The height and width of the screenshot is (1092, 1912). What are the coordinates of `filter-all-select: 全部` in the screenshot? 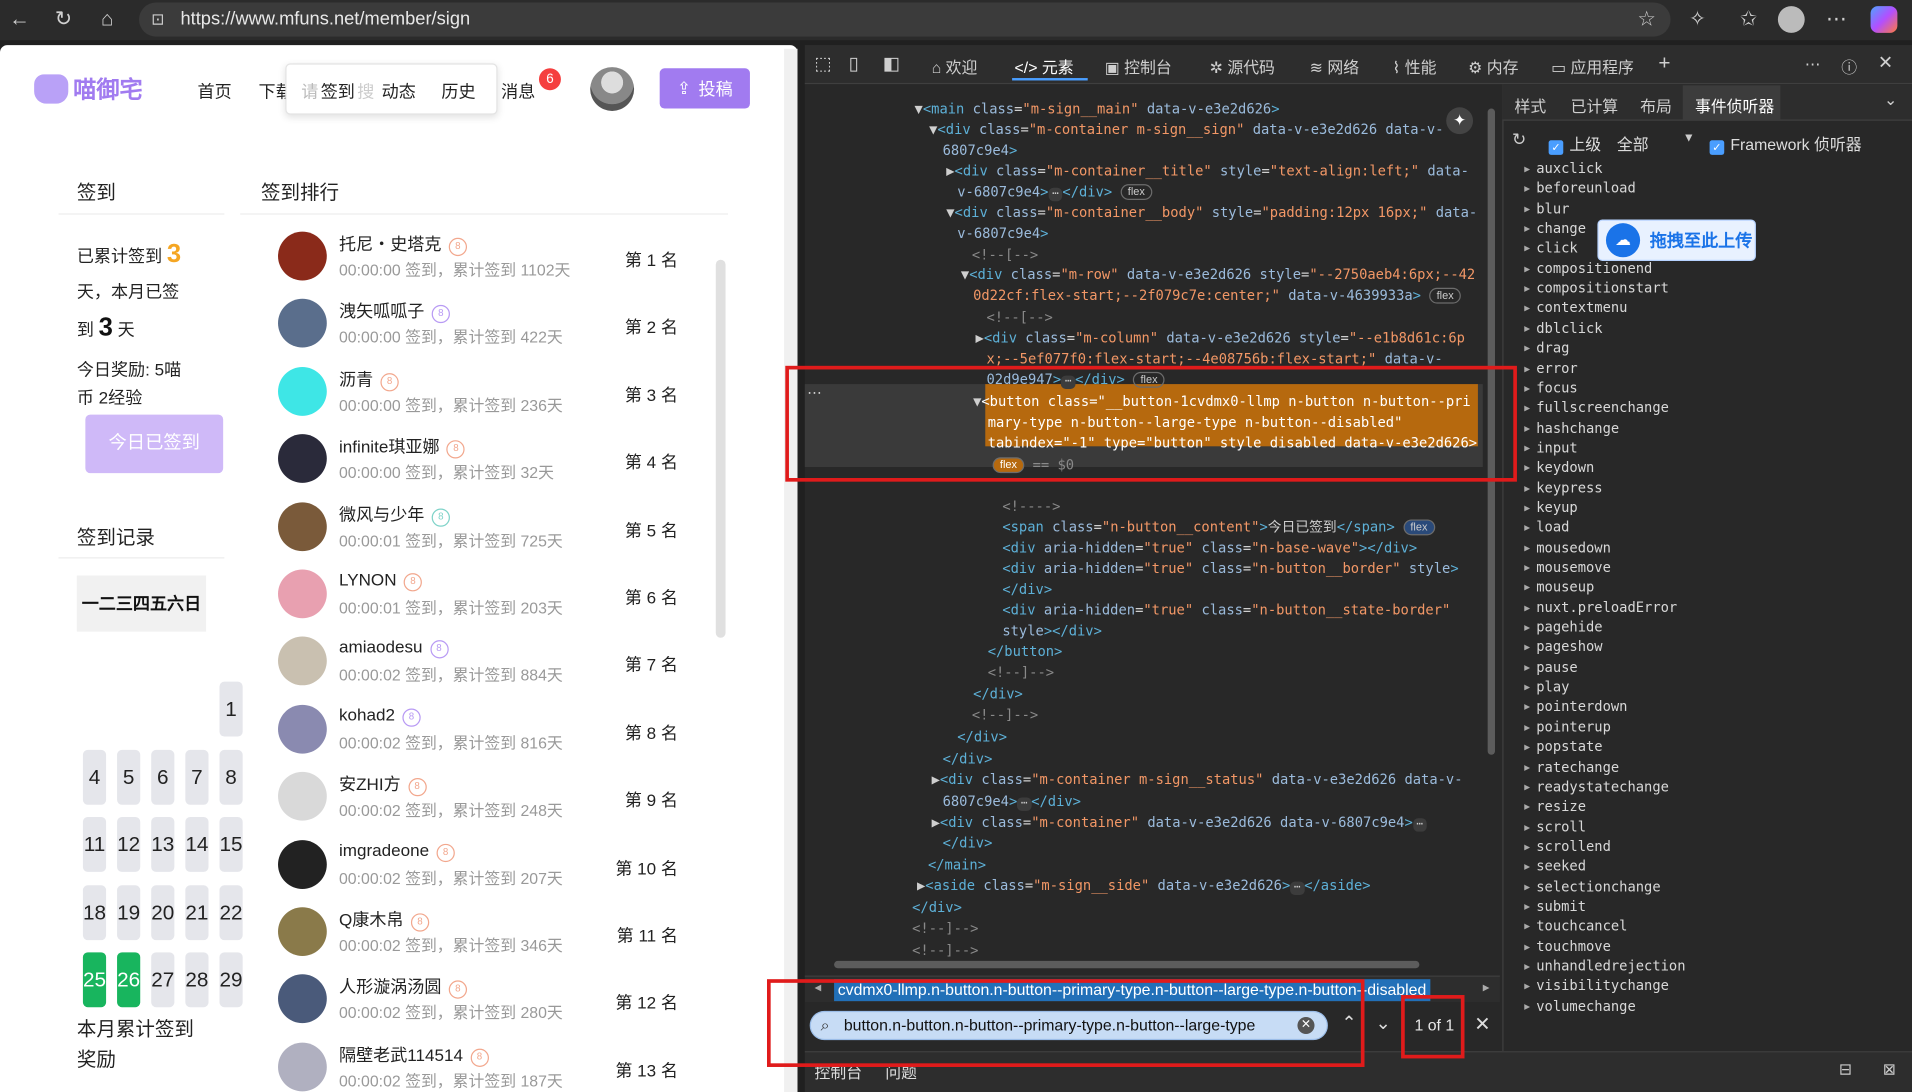 It's located at (1633, 143).